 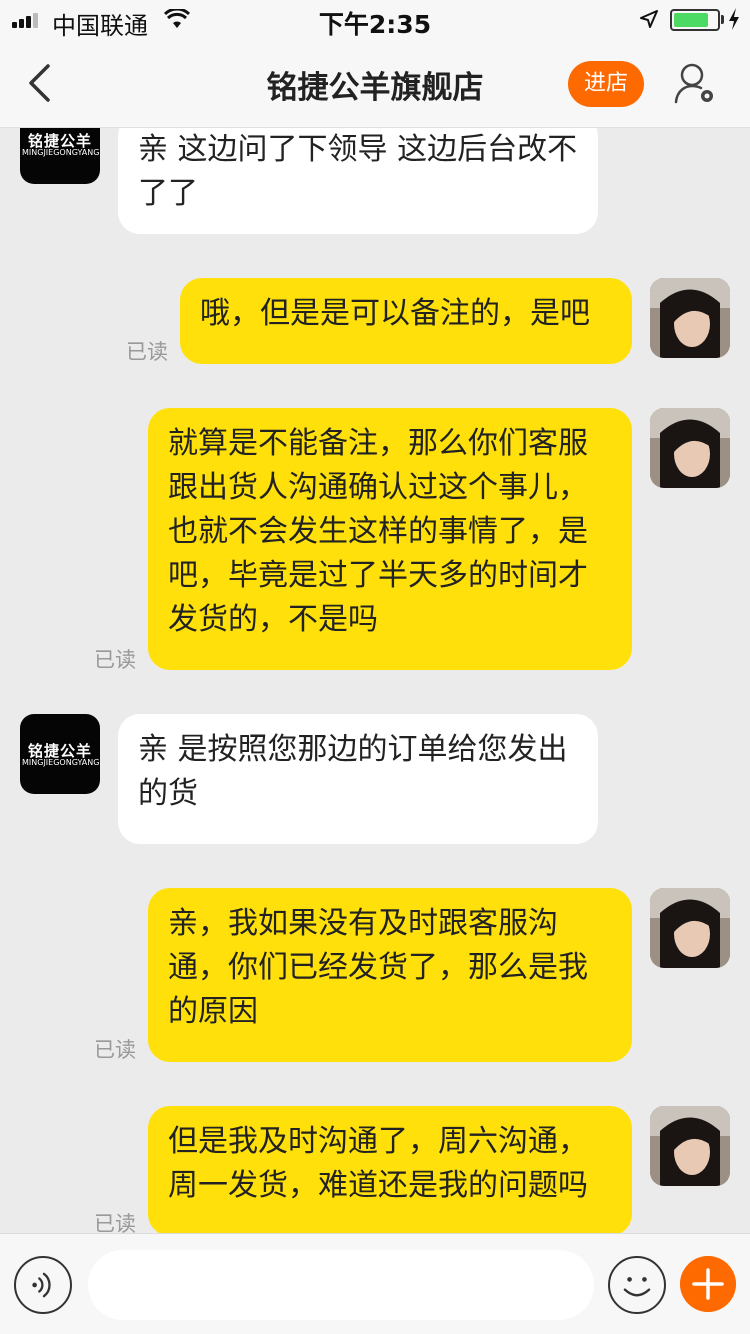 I want to click on status-time: 下午2:35, so click(x=375, y=24).